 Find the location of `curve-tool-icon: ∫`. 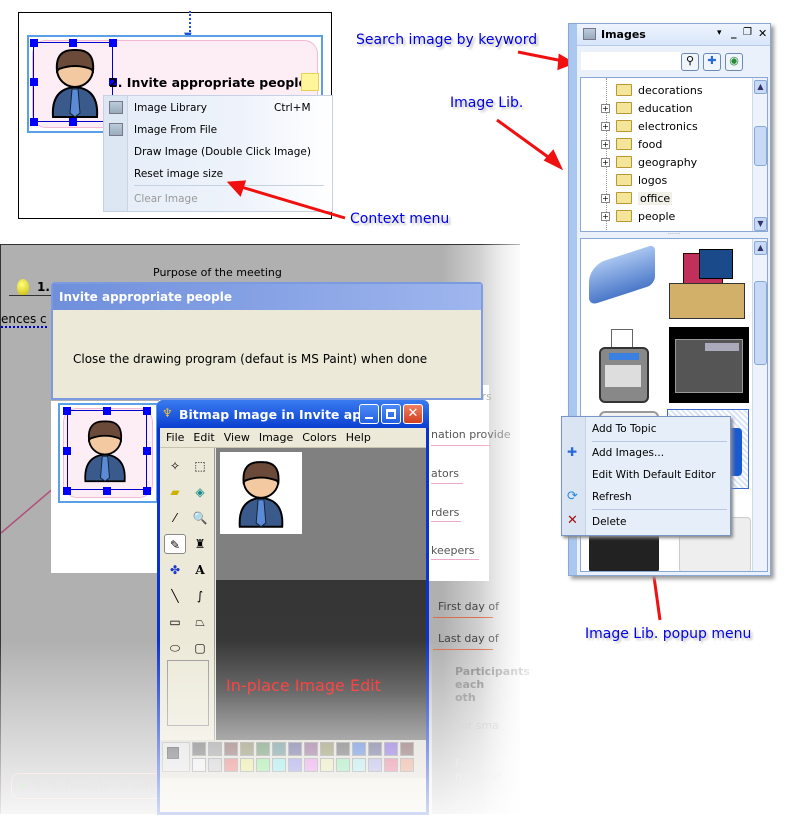

curve-tool-icon: ∫ is located at coordinates (200, 596).